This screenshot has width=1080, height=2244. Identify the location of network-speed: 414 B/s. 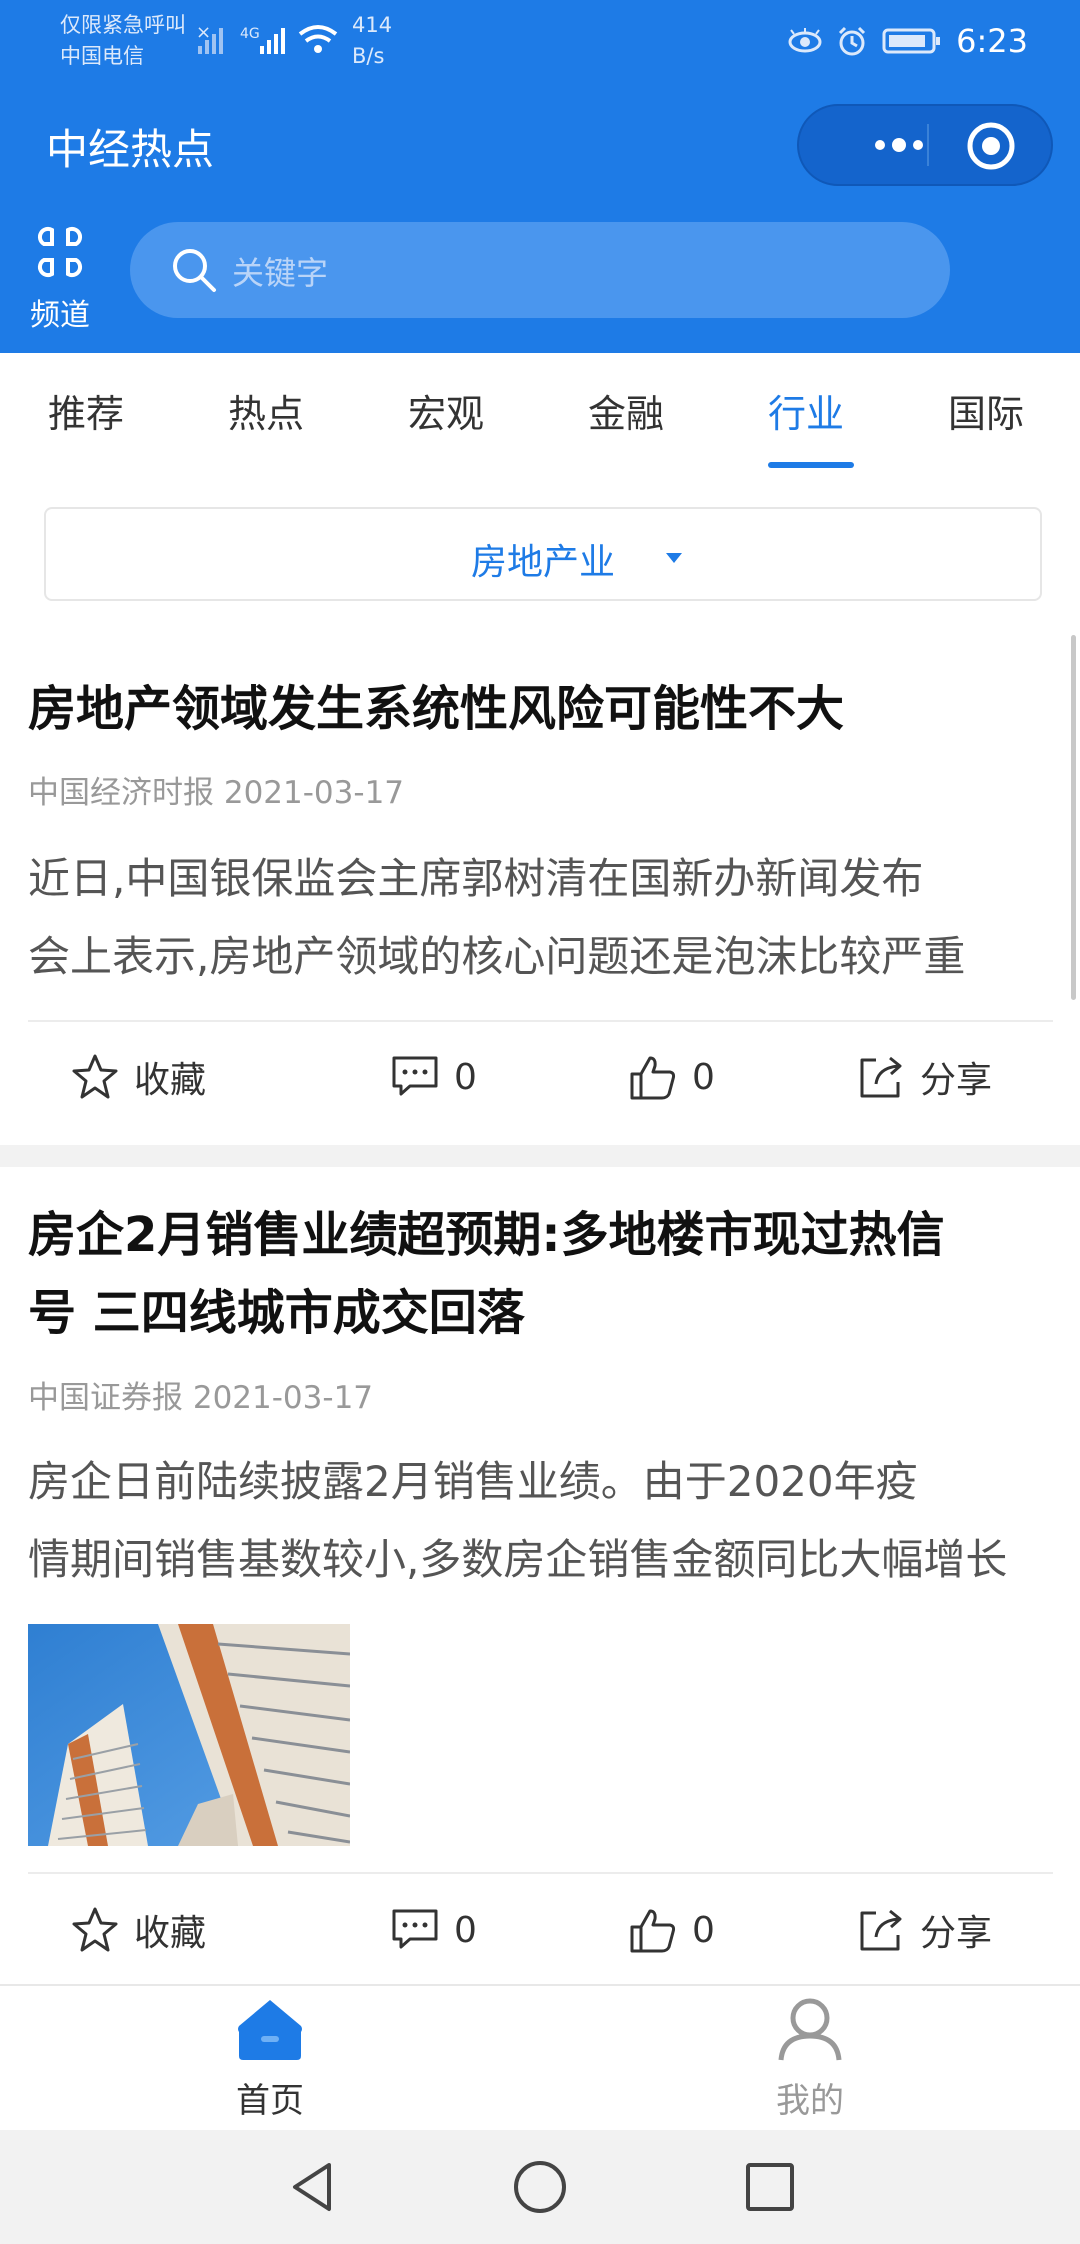
(372, 41).